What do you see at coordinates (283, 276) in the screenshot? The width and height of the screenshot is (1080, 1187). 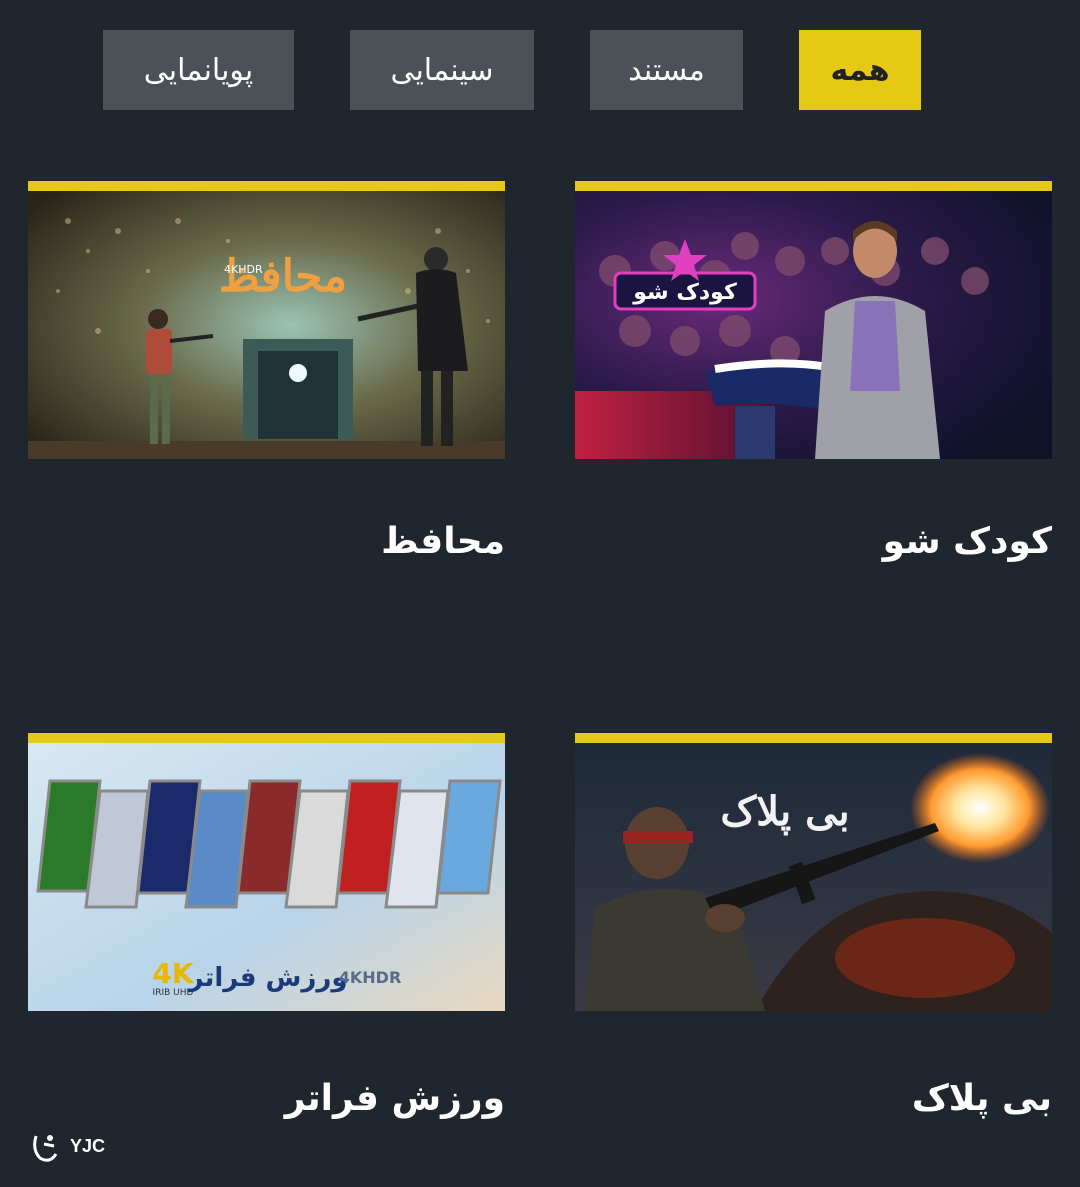 I see `svg-text: محافظ` at bounding box center [283, 276].